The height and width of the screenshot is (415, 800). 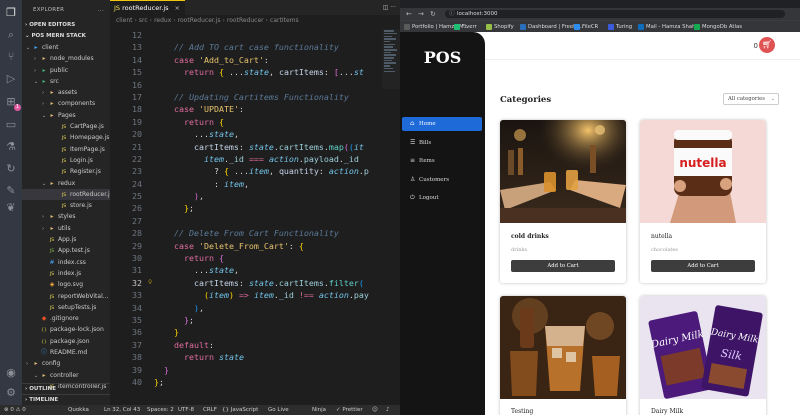 What do you see at coordinates (66, 228) in the screenshot?
I see `tree-item: › ▸ utils` at bounding box center [66, 228].